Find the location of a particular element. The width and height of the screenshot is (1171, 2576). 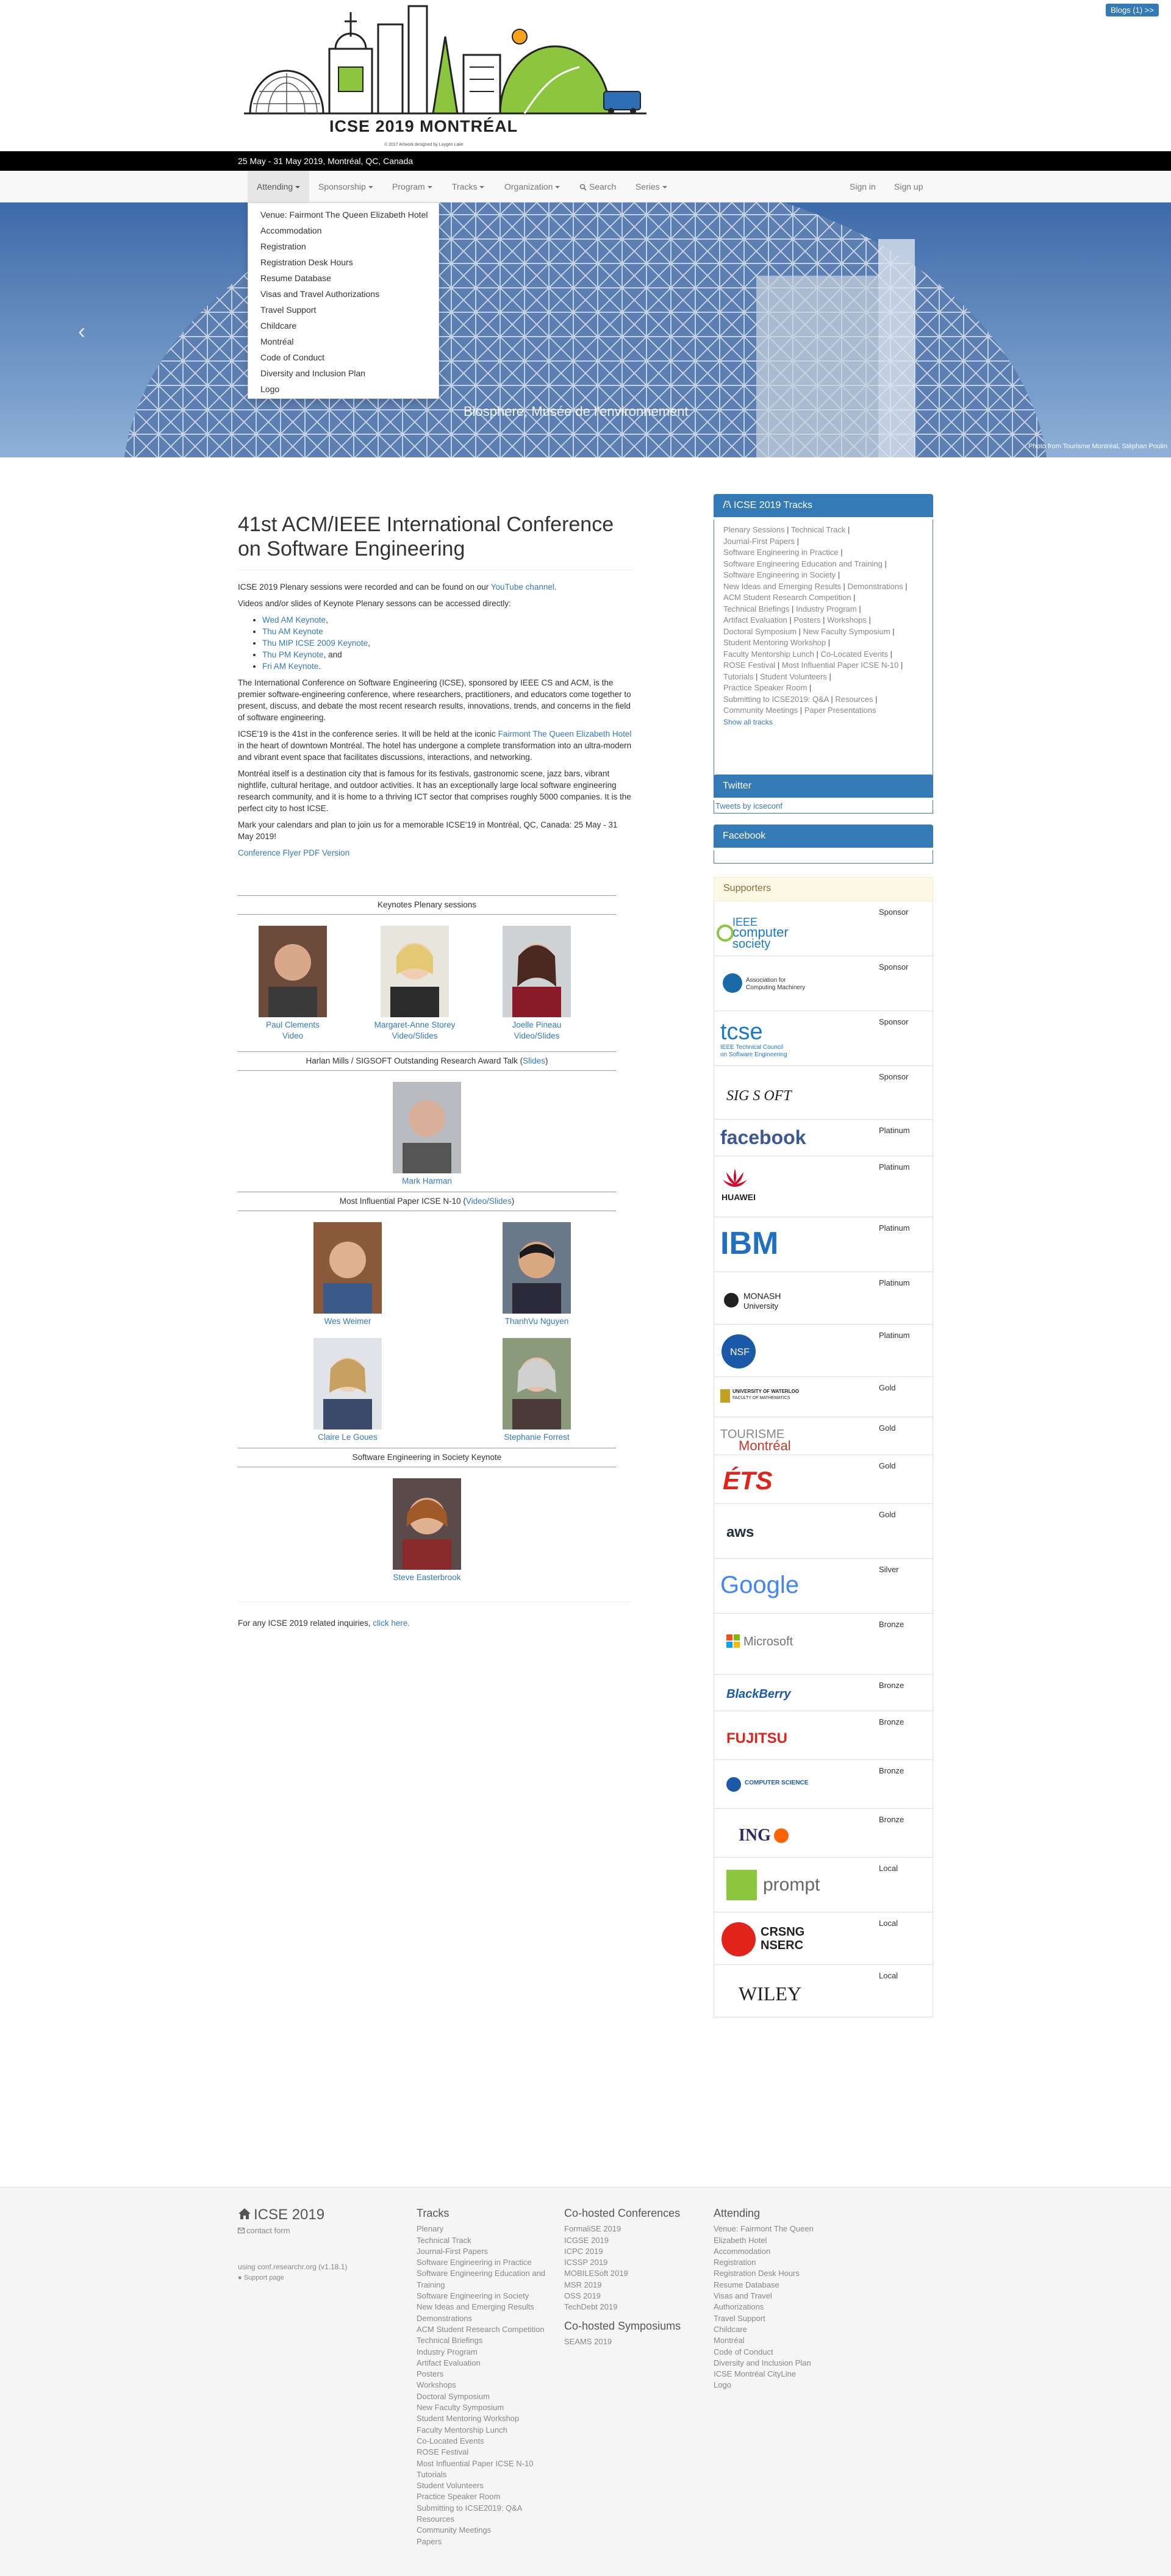

track-link: Community Meetings is located at coordinates (760, 710).